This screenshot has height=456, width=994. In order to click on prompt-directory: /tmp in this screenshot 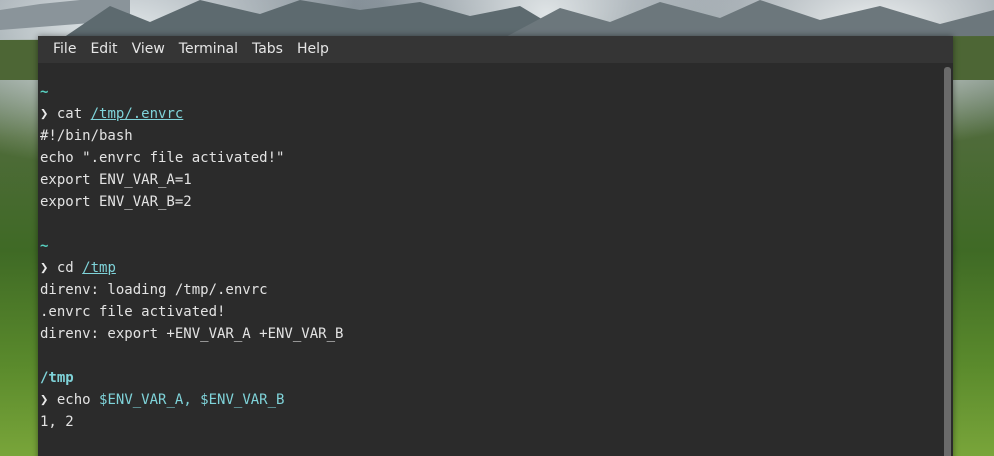, I will do `click(57, 378)`.